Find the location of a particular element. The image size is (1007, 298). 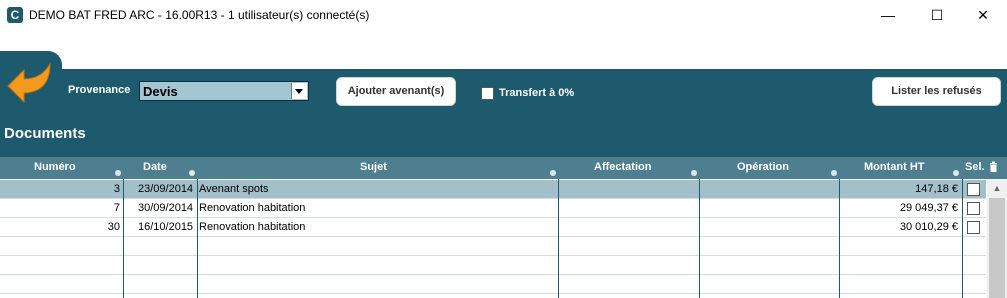

maximize-button: ☐ is located at coordinates (937, 15).